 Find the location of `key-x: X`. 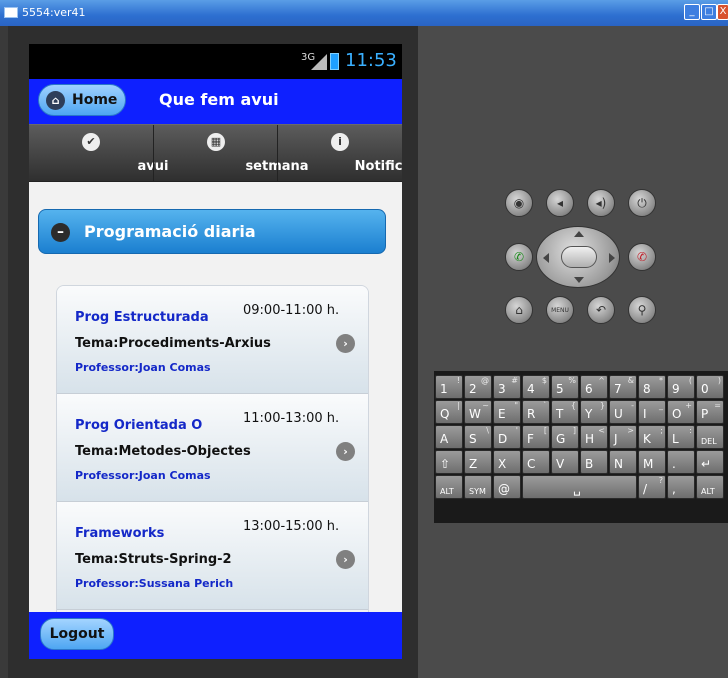

key-x: X is located at coordinates (507, 462).